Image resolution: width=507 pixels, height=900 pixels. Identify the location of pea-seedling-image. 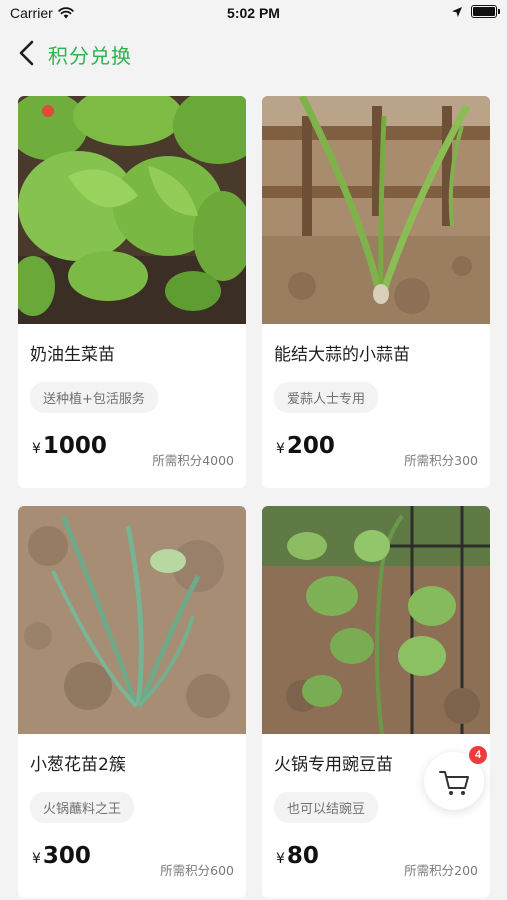
(376, 620).